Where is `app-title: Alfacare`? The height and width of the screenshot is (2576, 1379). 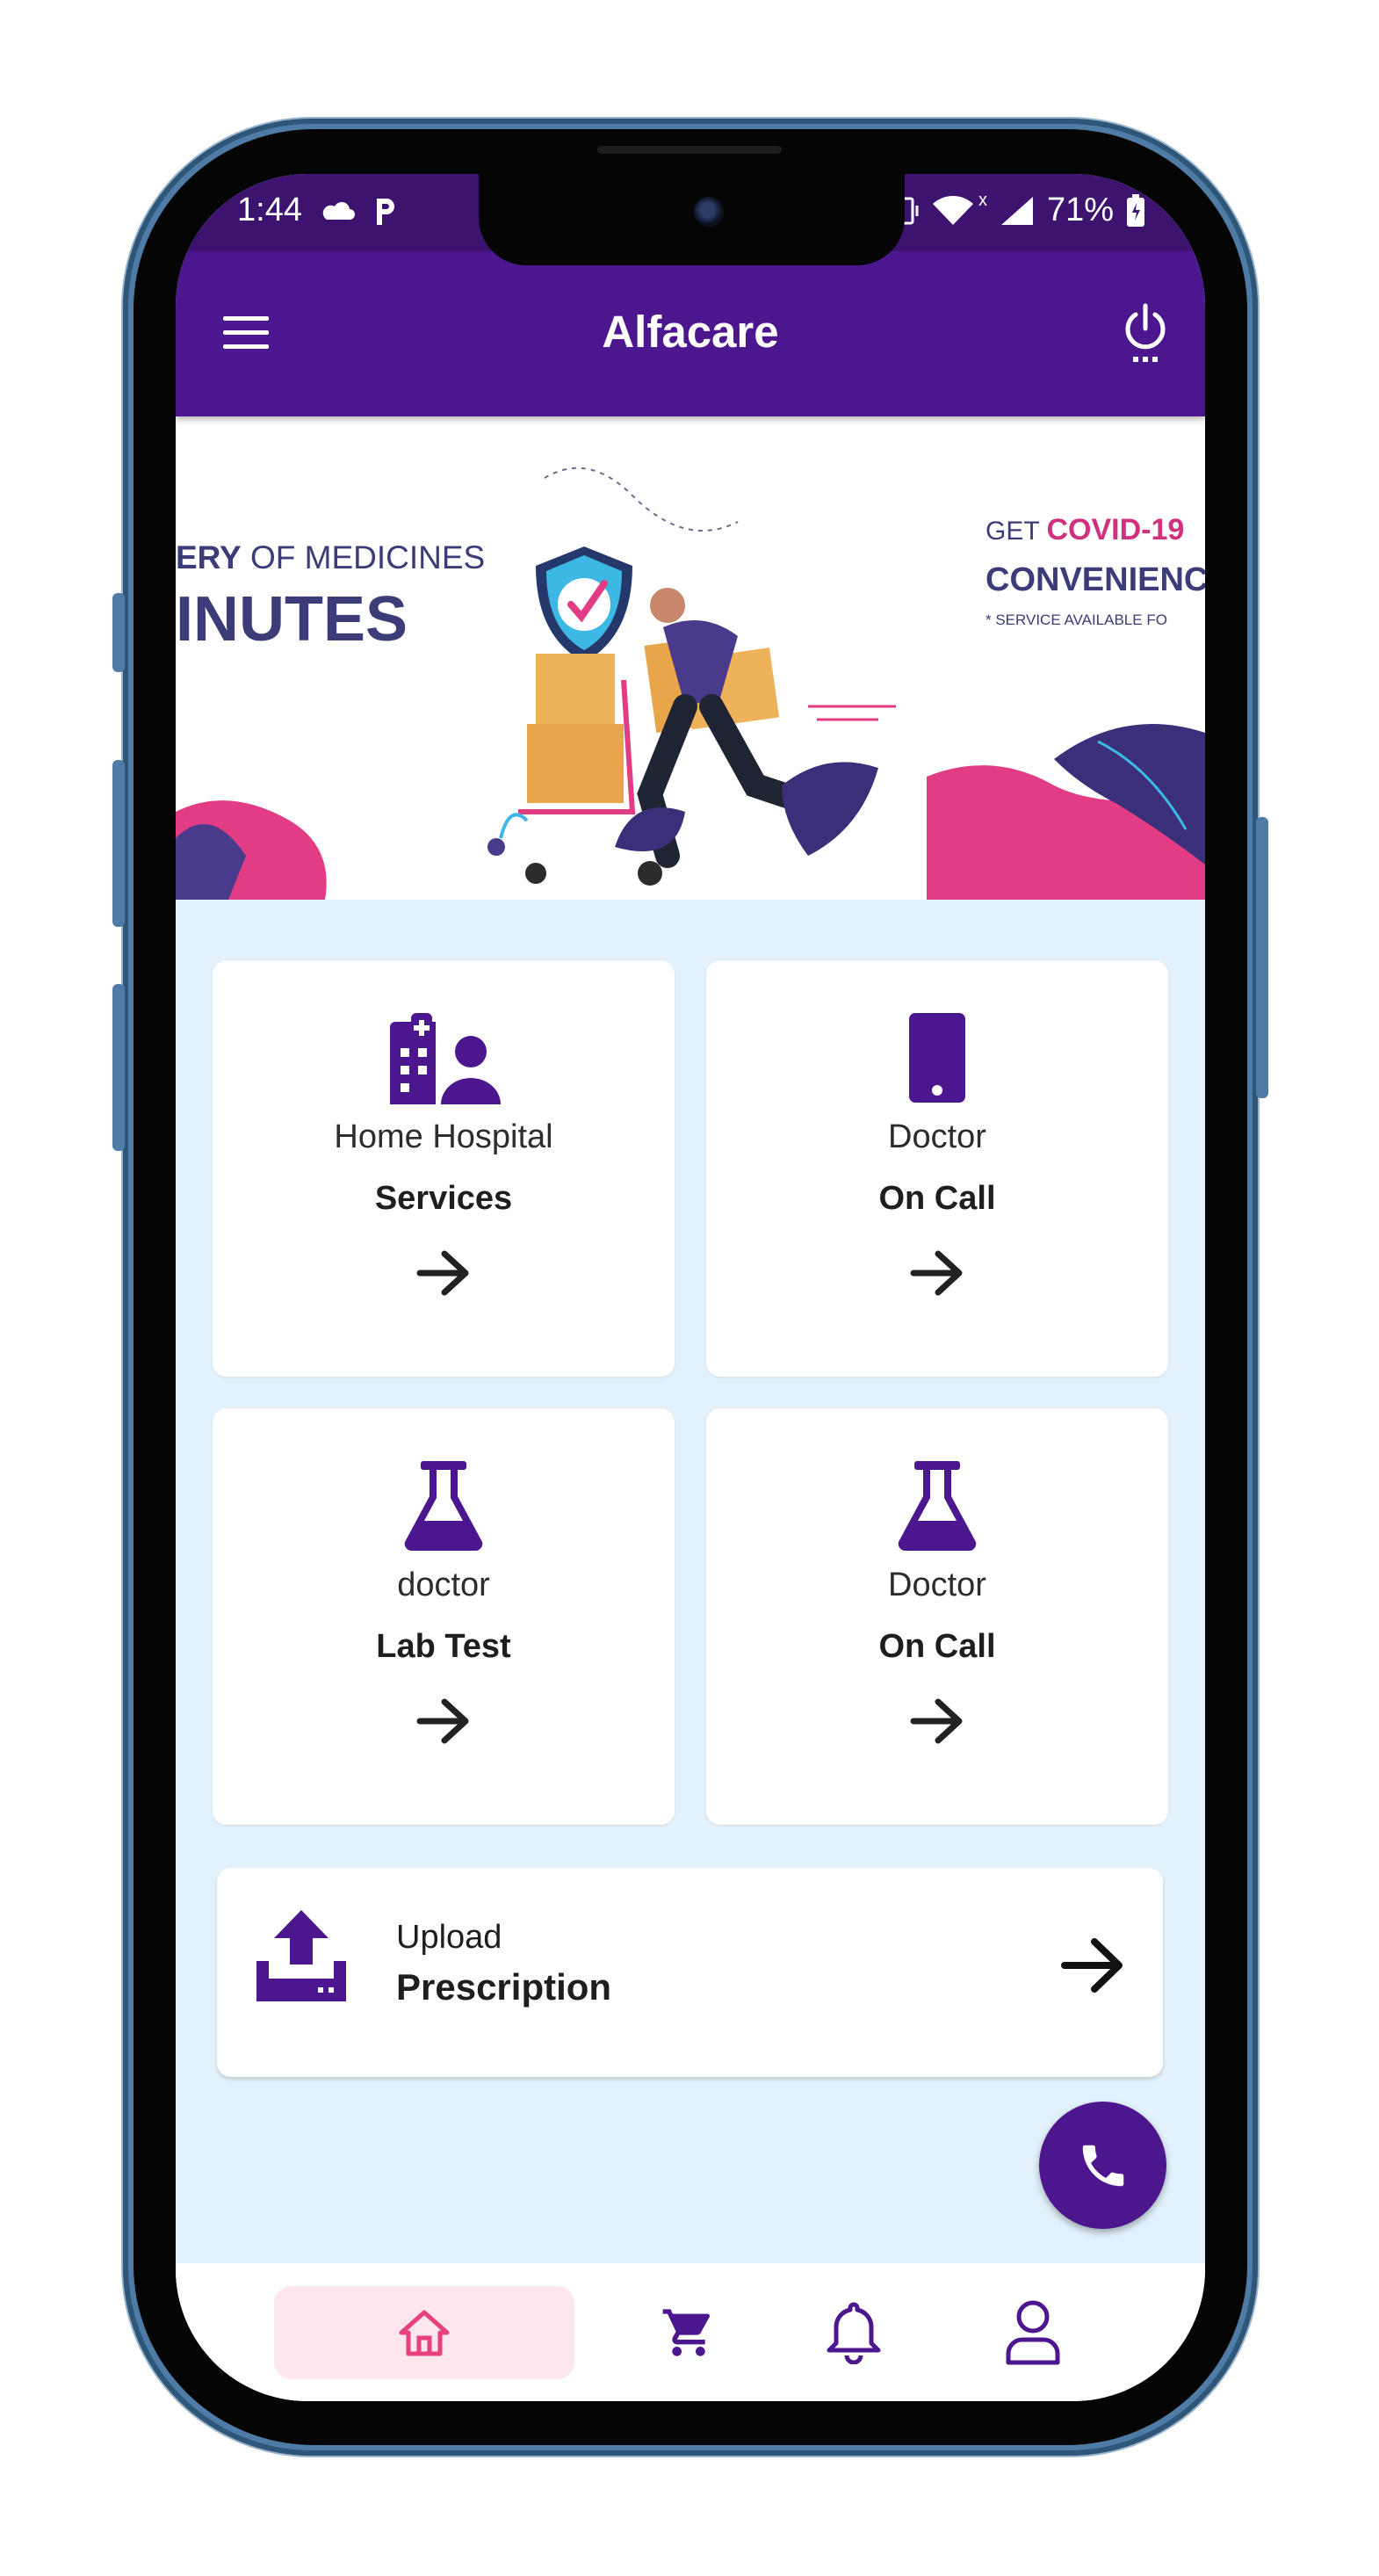 app-title: Alfacare is located at coordinates (690, 332).